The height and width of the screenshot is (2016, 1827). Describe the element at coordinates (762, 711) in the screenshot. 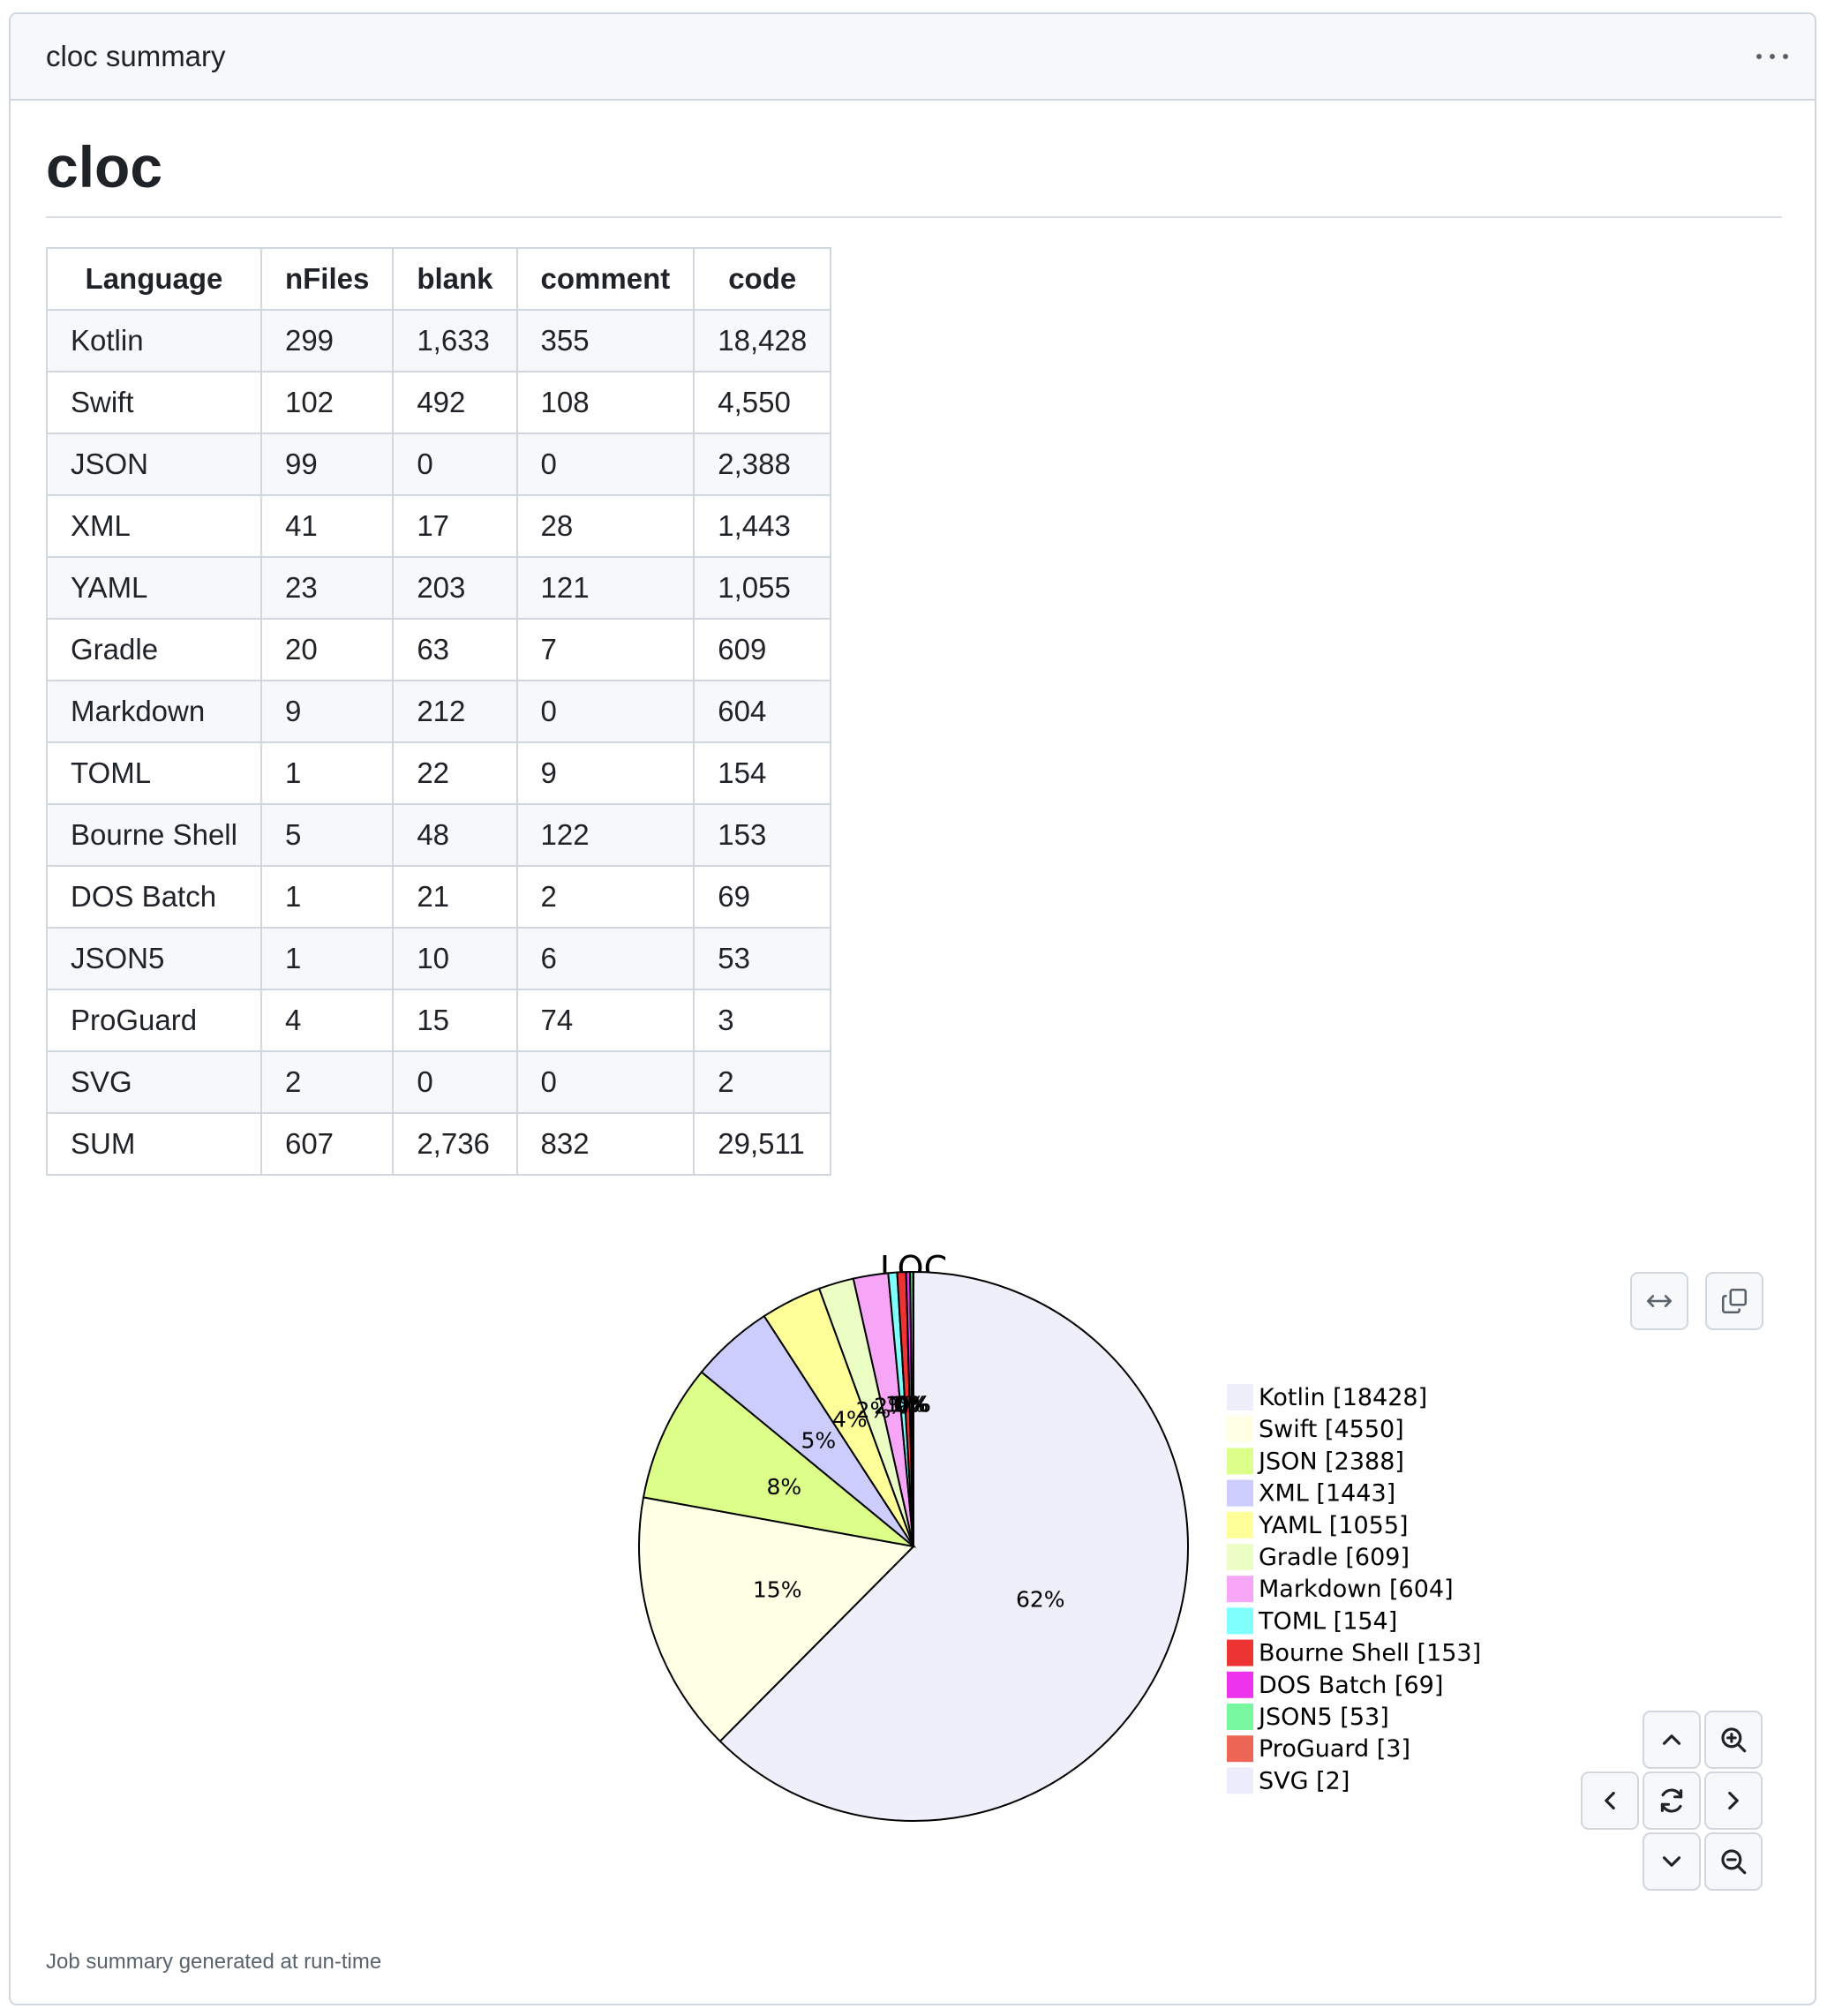

I see `cell-code: 604` at that location.